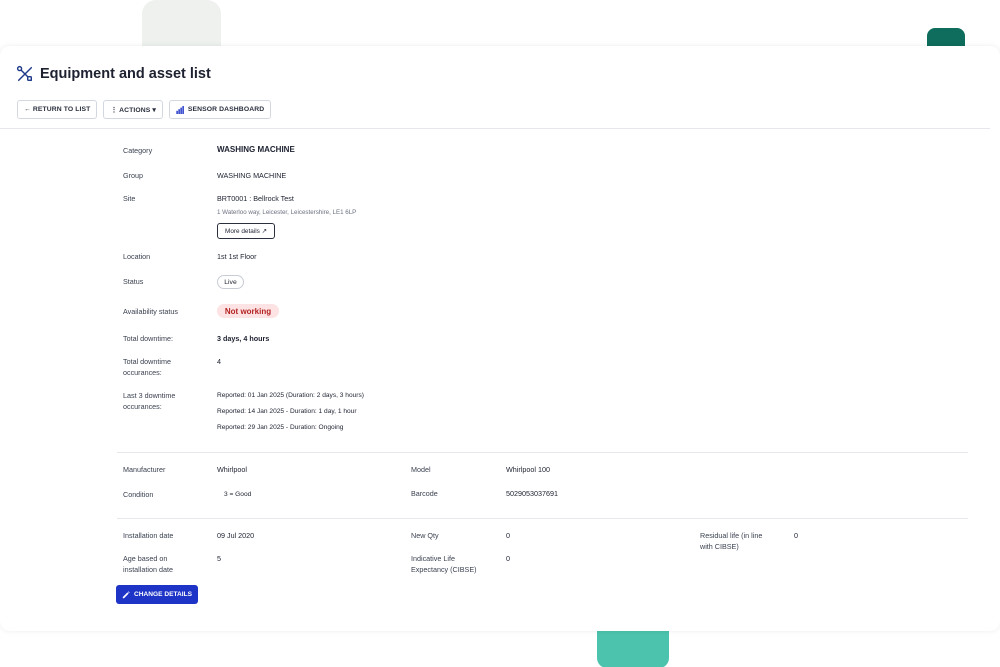 The image size is (1000, 667). Describe the element at coordinates (148, 569) in the screenshot. I see `age-label-2: installation date` at that location.